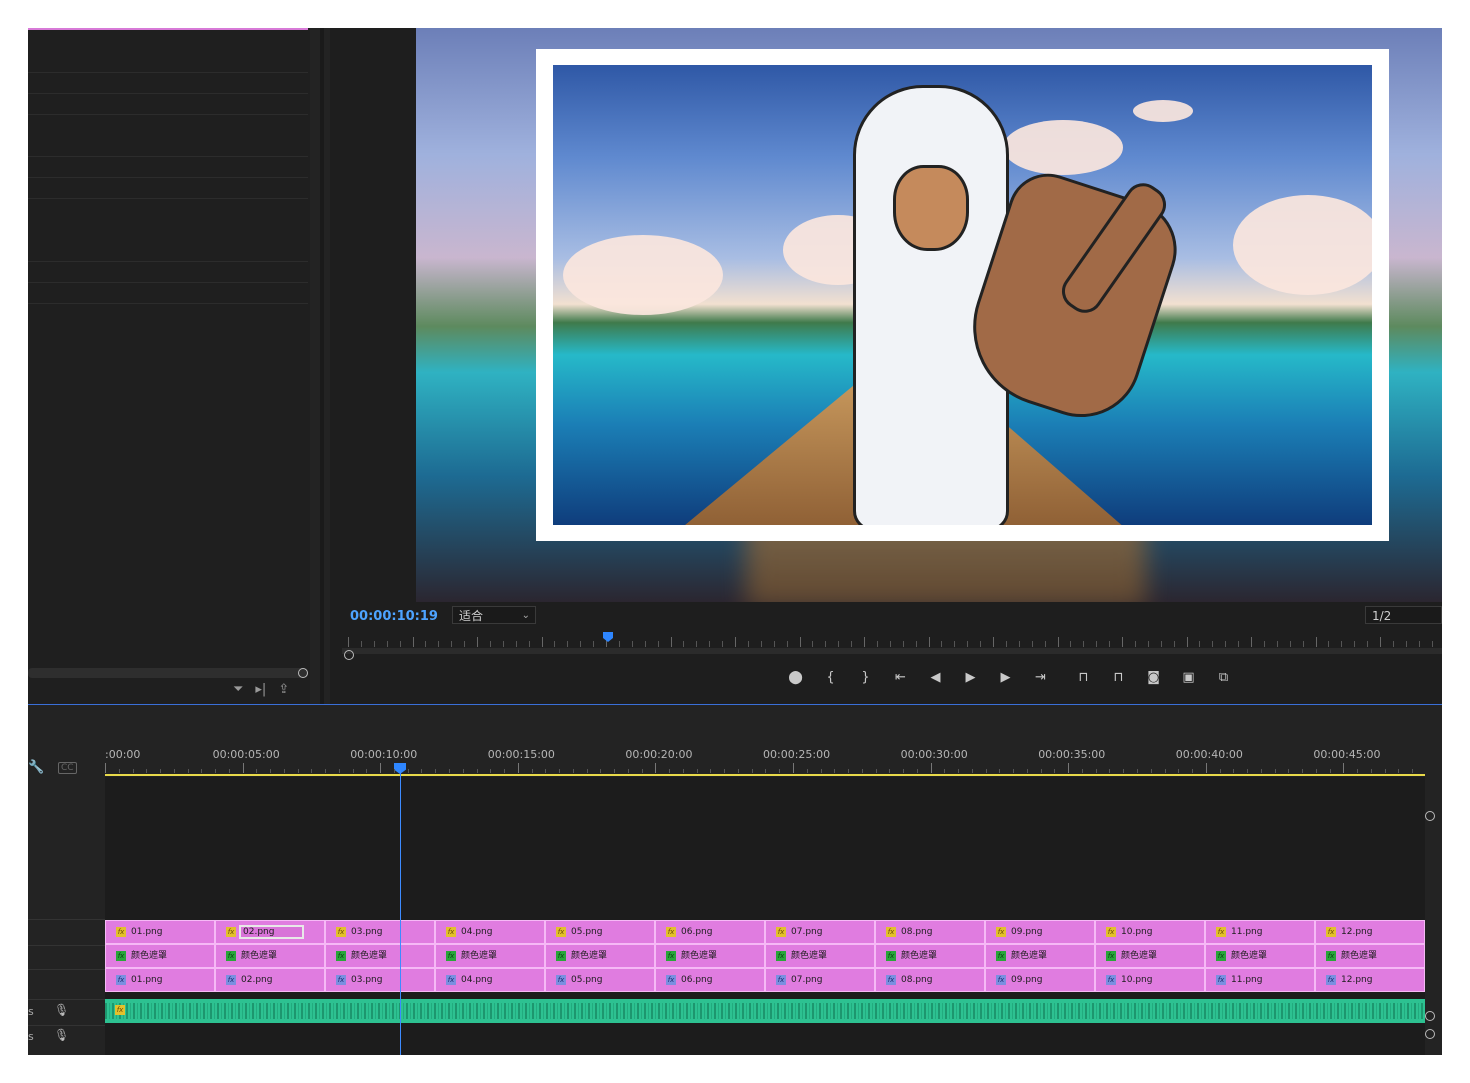  What do you see at coordinates (930, 980) in the screenshot?
I see `clip-v1-8: fx 08.png` at bounding box center [930, 980].